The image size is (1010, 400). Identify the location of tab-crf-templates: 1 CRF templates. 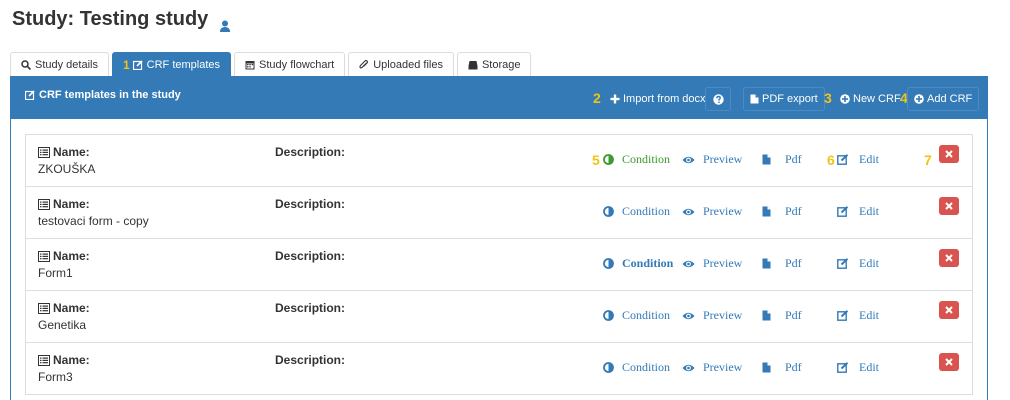
(171, 64).